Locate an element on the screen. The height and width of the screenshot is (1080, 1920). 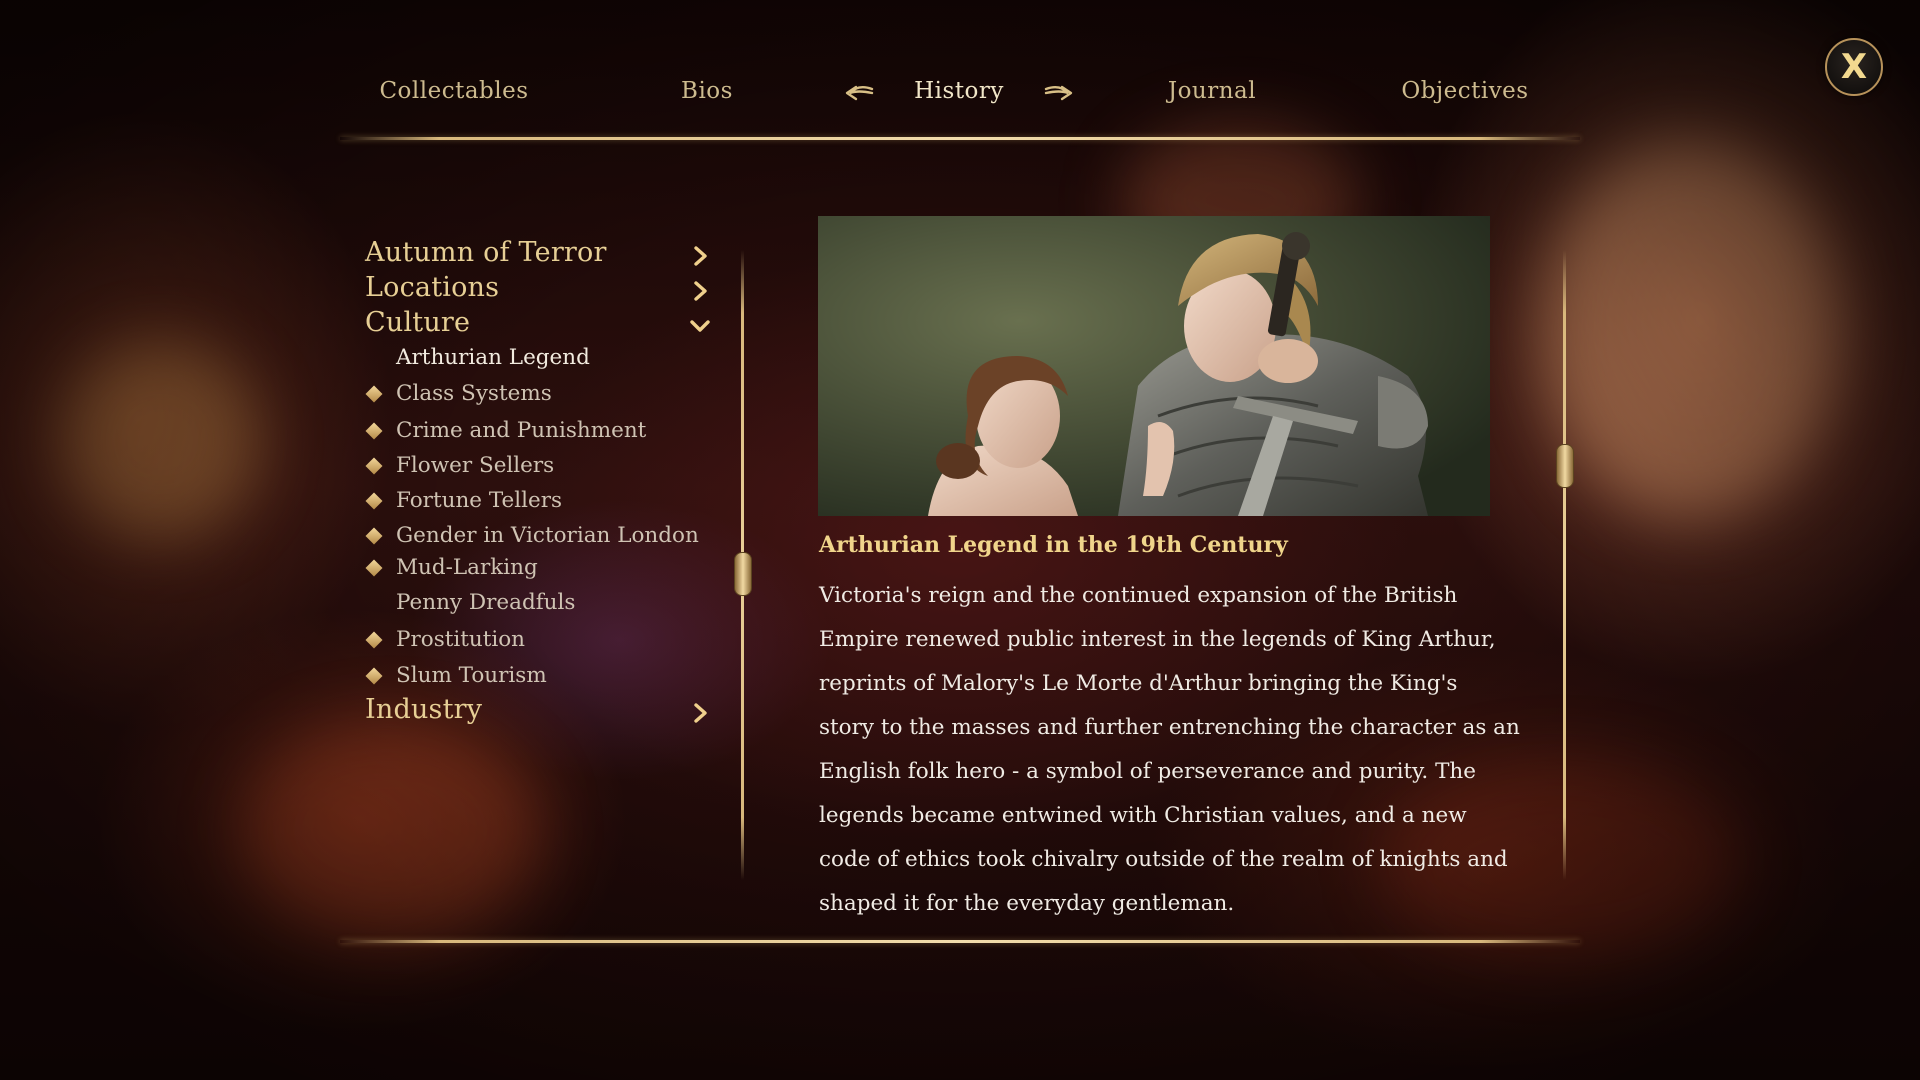
bottom-divider is located at coordinates (960, 941).